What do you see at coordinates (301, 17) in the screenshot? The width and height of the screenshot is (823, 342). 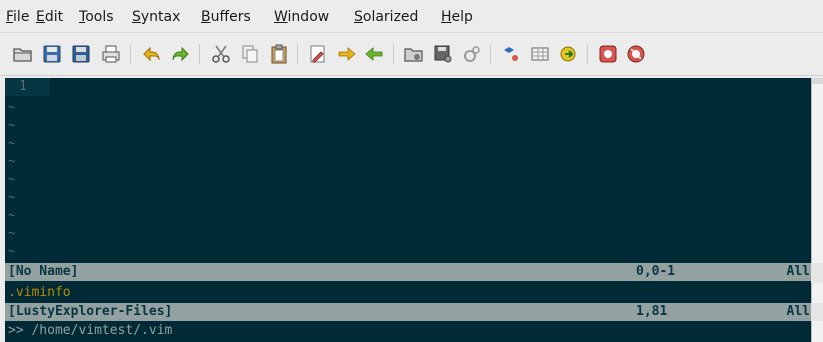 I see `menu-window: Window` at bounding box center [301, 17].